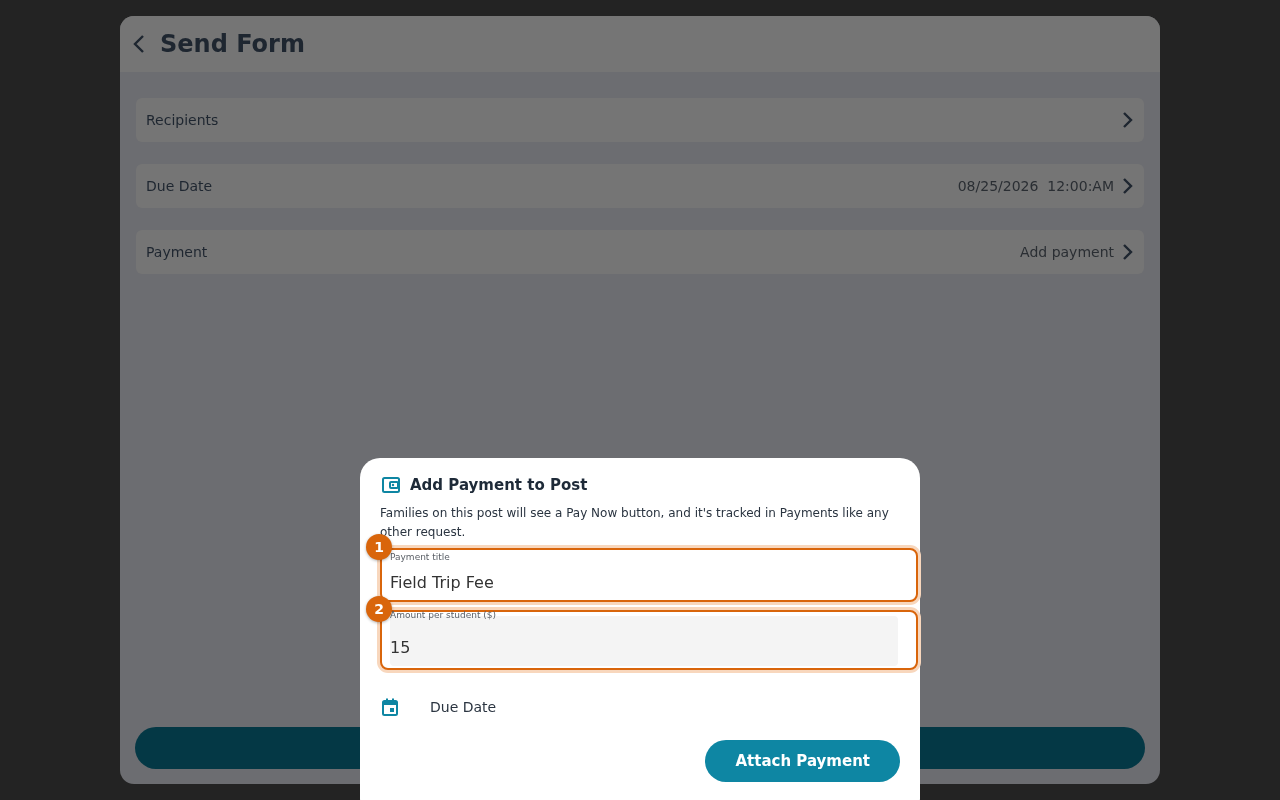 The height and width of the screenshot is (800, 1280). Describe the element at coordinates (802, 761) in the screenshot. I see `attach-payment-button: Attach Payment` at that location.